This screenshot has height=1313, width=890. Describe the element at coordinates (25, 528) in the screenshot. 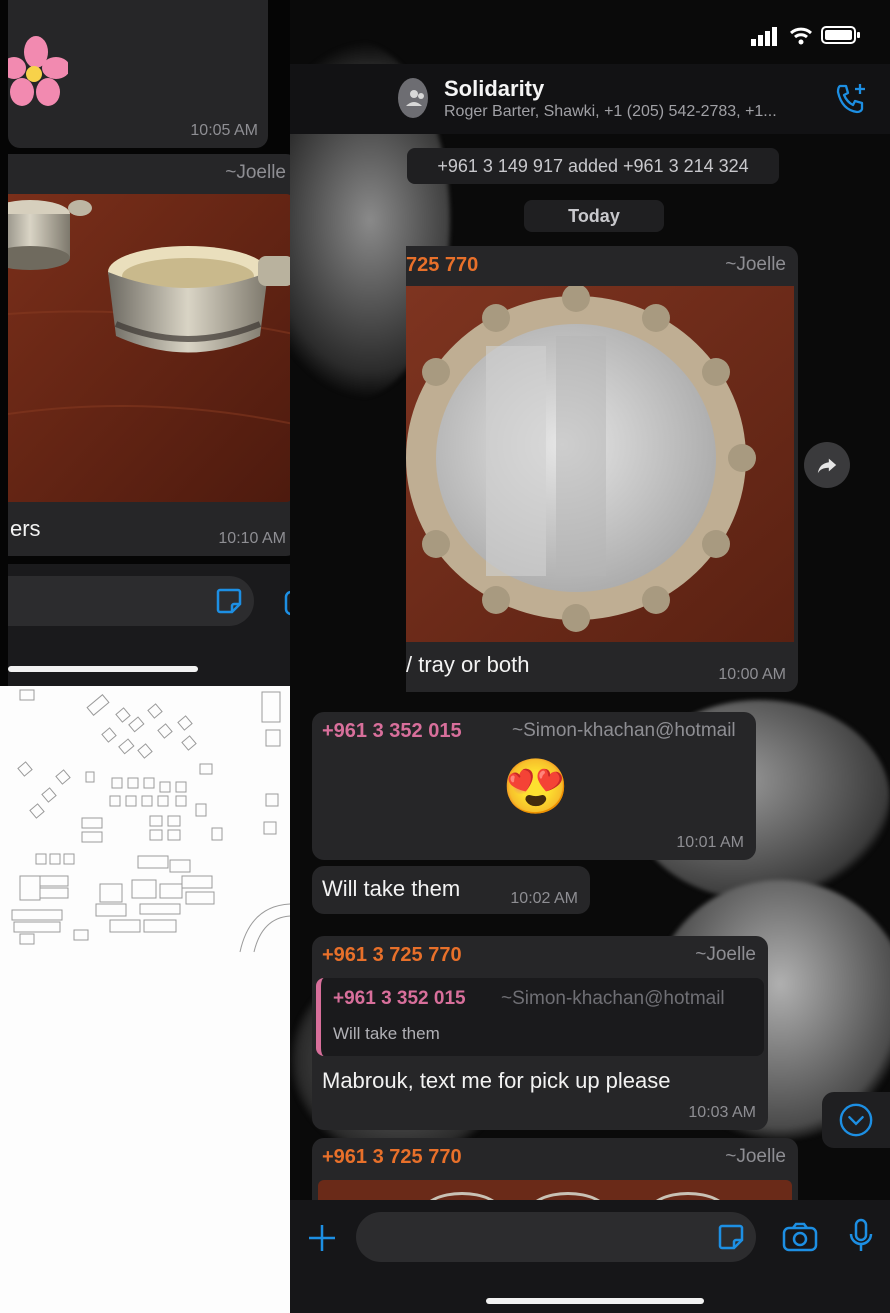

I see `image-caption: ers` at that location.